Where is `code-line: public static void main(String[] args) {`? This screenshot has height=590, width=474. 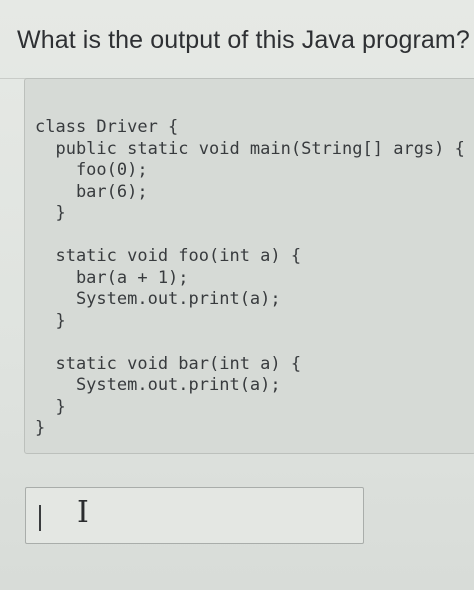 code-line: public static void main(String[] args) { is located at coordinates (250, 148).